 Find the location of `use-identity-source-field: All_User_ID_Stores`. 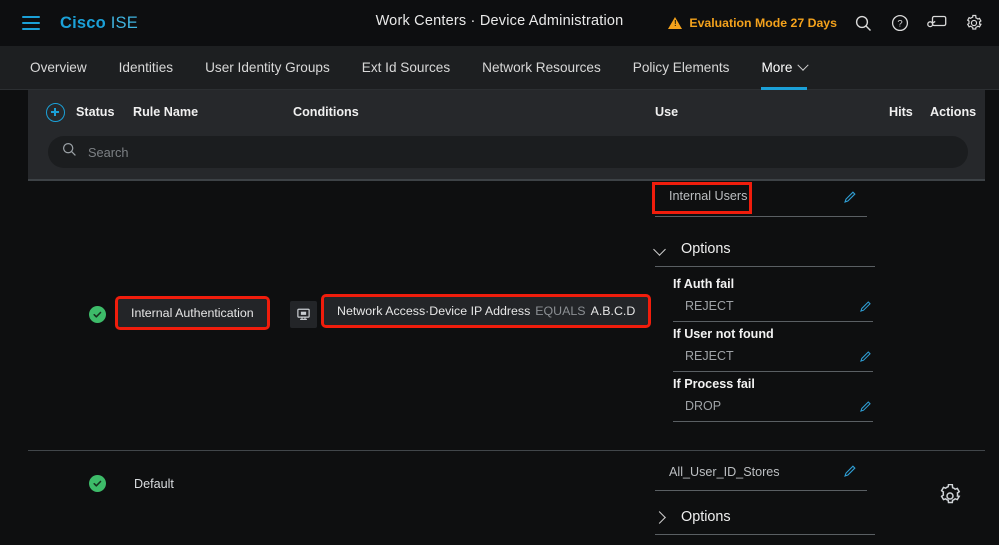

use-identity-source-field: All_User_ID_Stores is located at coordinates (761, 476).